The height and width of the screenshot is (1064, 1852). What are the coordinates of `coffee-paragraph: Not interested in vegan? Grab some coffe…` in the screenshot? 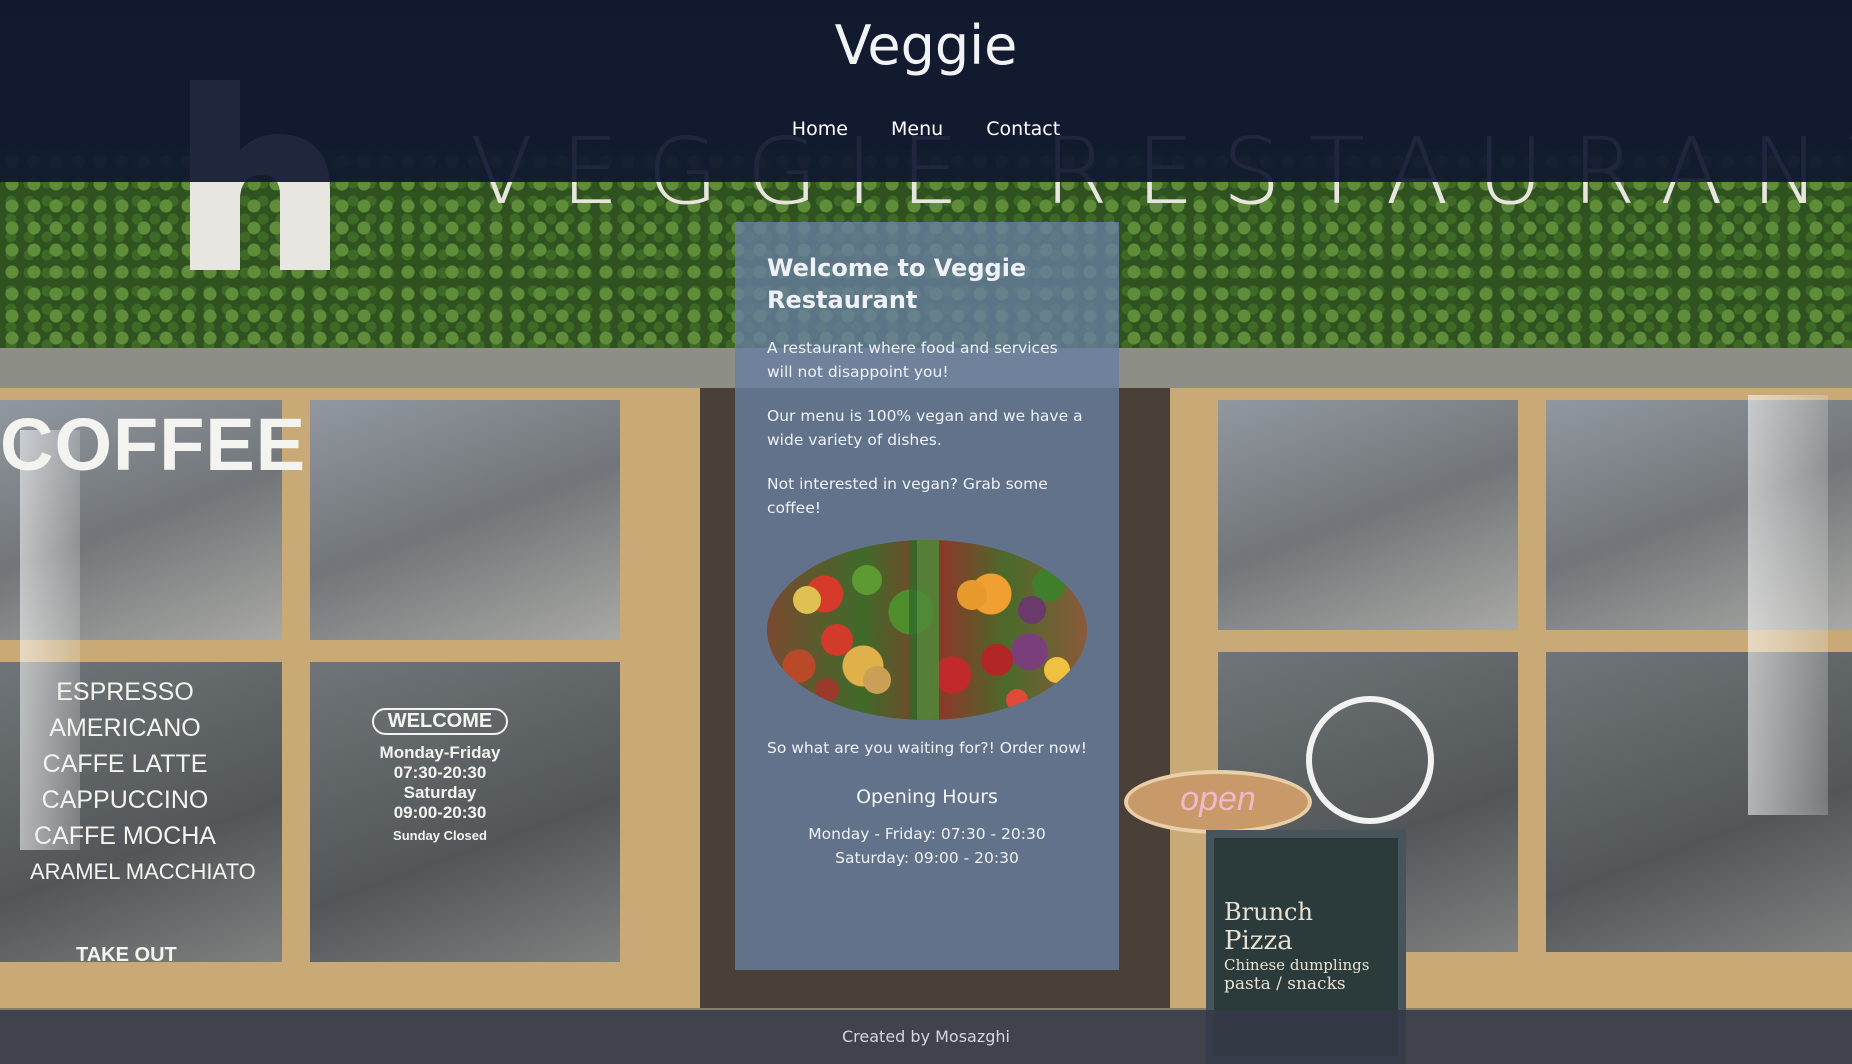 It's located at (907, 496).